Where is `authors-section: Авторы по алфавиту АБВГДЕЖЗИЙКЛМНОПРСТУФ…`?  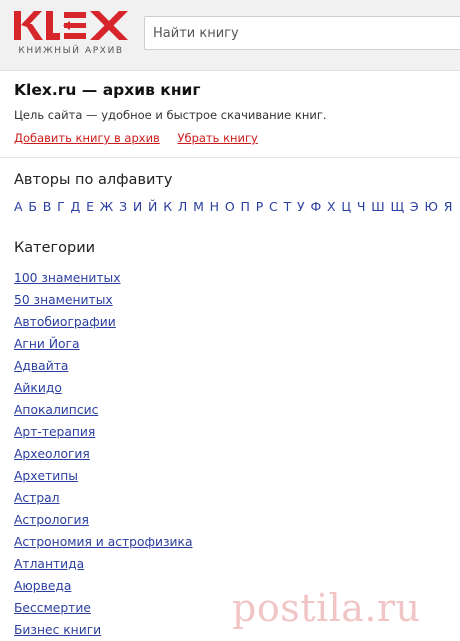 authors-section: Авторы по алфавиту АБВГДЕЖЗИЙКЛМНОПРСТУФ… is located at coordinates (230, 193).